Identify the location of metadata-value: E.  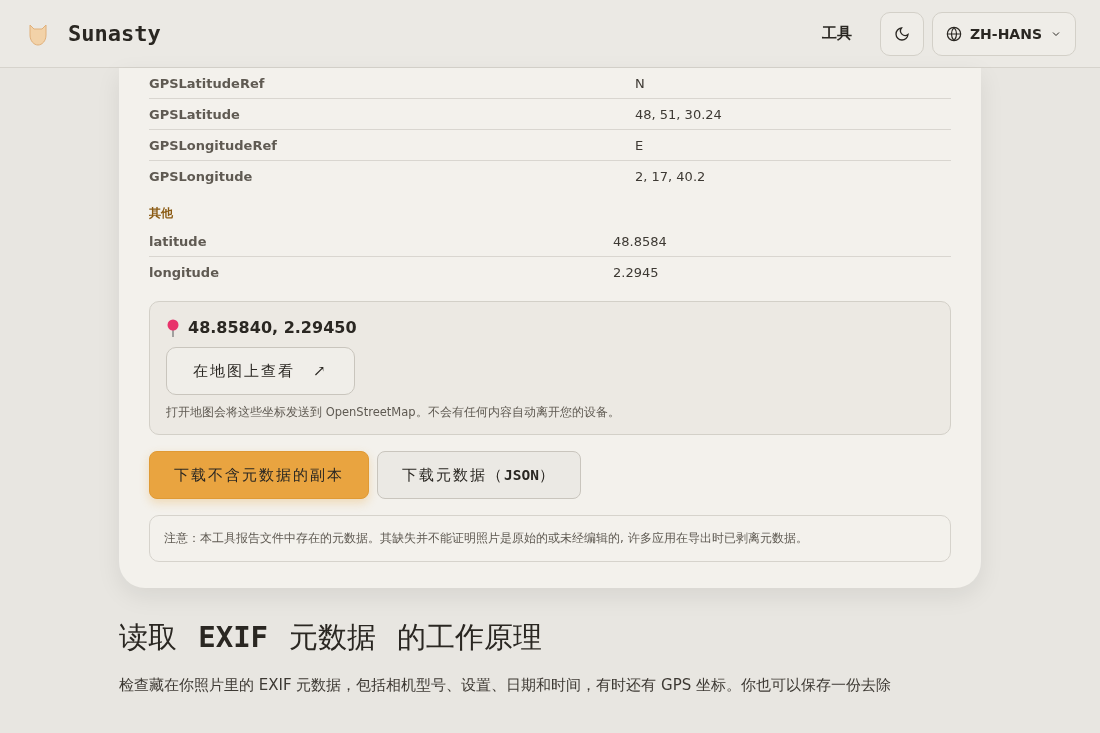
(640, 145).